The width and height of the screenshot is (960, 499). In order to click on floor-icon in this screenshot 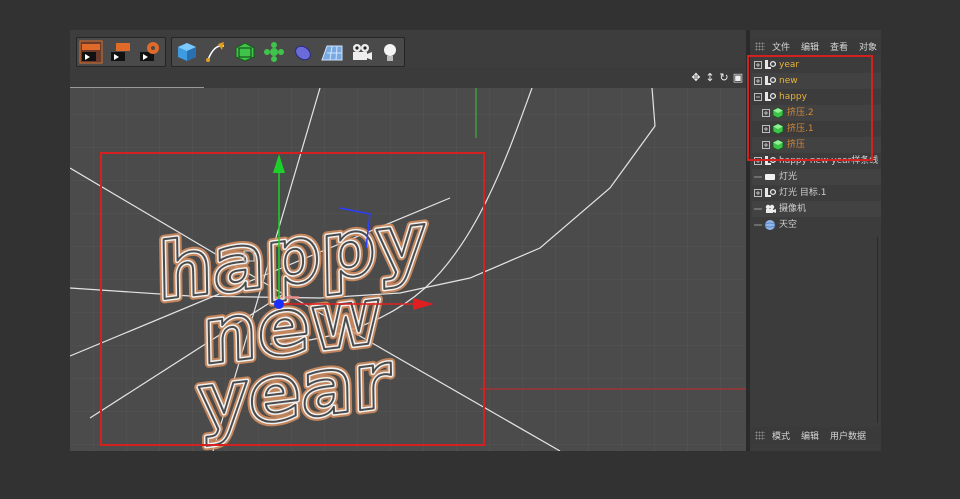, I will do `click(332, 52)`.